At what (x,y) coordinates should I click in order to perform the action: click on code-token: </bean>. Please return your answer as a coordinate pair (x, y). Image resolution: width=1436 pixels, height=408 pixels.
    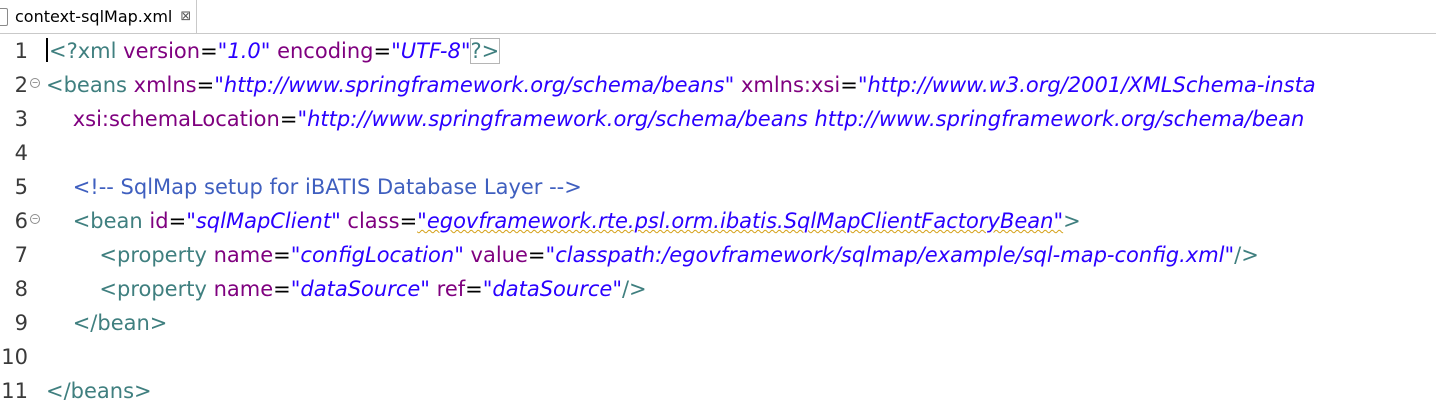
    Looking at the image, I should click on (120, 323).